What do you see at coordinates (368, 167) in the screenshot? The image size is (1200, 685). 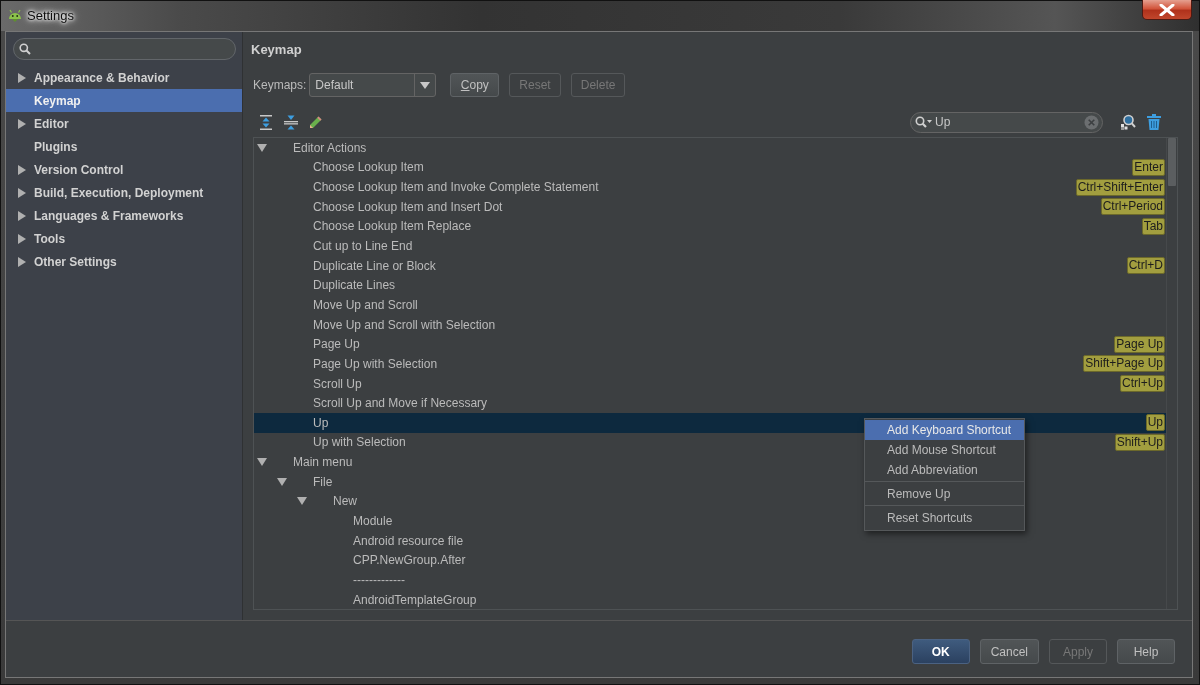 I see `tree-label: Choose Lookup Item` at bounding box center [368, 167].